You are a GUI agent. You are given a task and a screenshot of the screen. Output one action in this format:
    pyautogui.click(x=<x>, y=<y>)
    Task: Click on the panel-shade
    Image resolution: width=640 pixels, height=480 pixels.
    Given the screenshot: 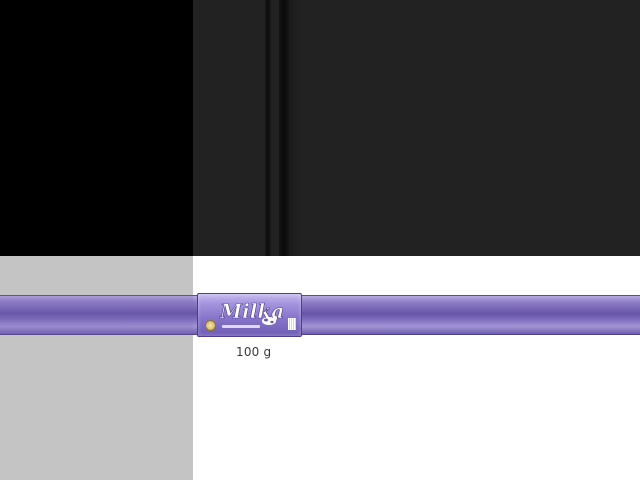 What is the action you would take?
    pyautogui.click(x=296, y=128)
    